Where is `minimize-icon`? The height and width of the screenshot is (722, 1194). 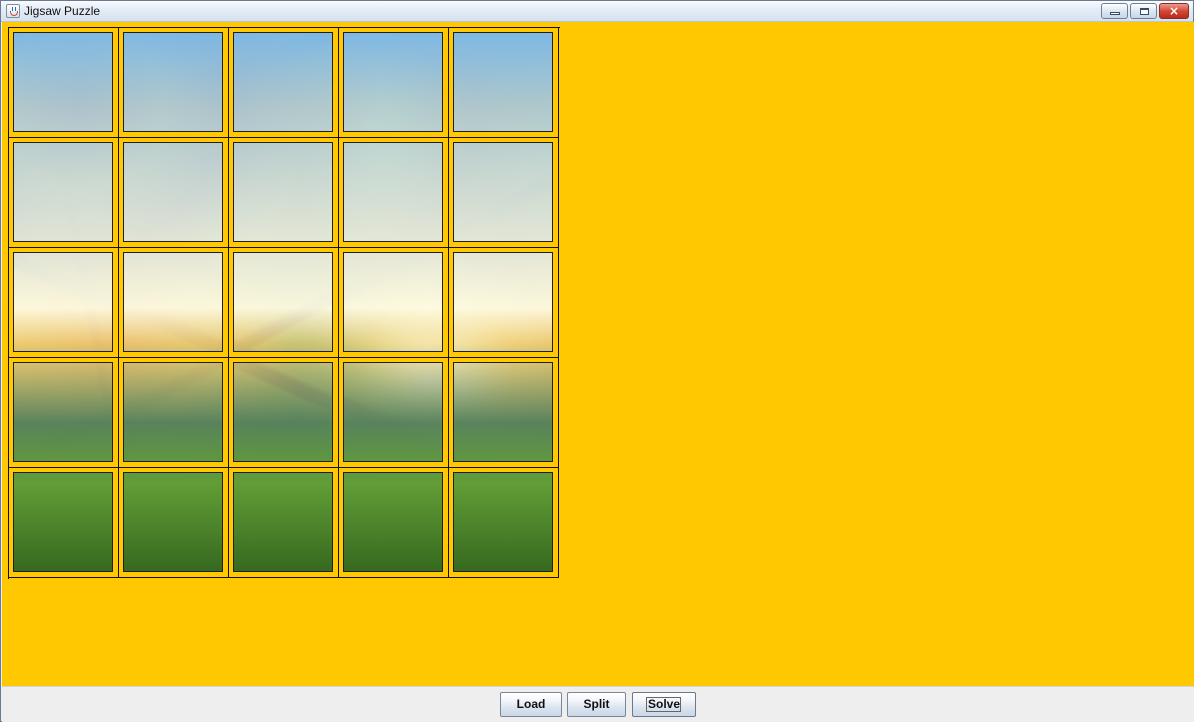
minimize-icon is located at coordinates (1115, 13).